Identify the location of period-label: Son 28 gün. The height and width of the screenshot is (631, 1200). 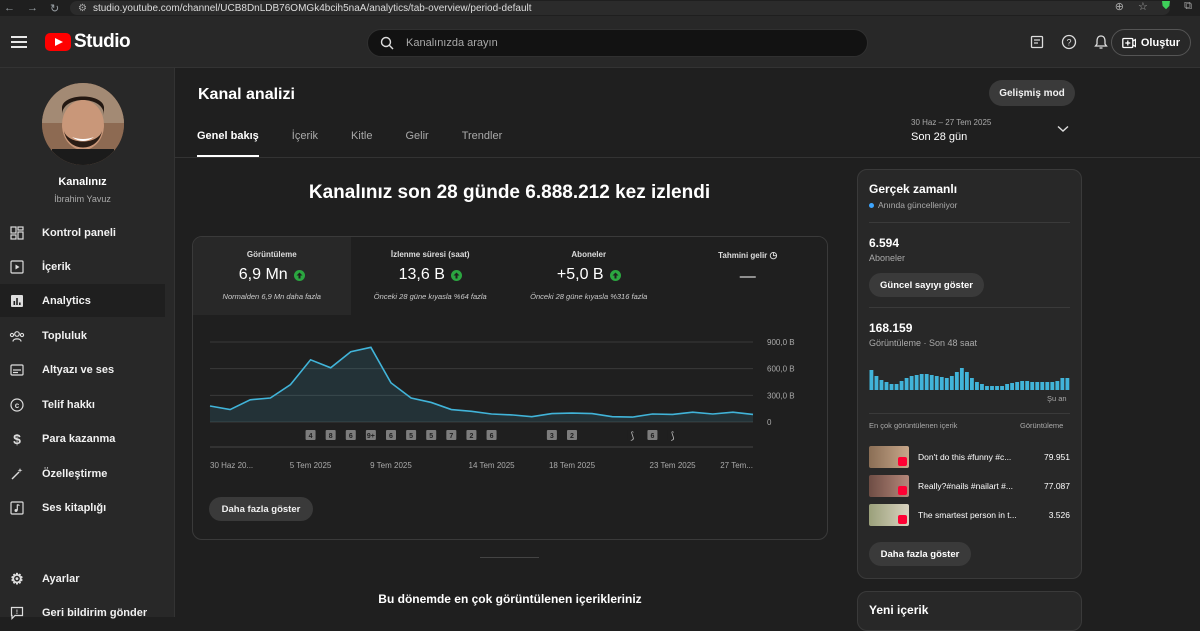
(939, 137).